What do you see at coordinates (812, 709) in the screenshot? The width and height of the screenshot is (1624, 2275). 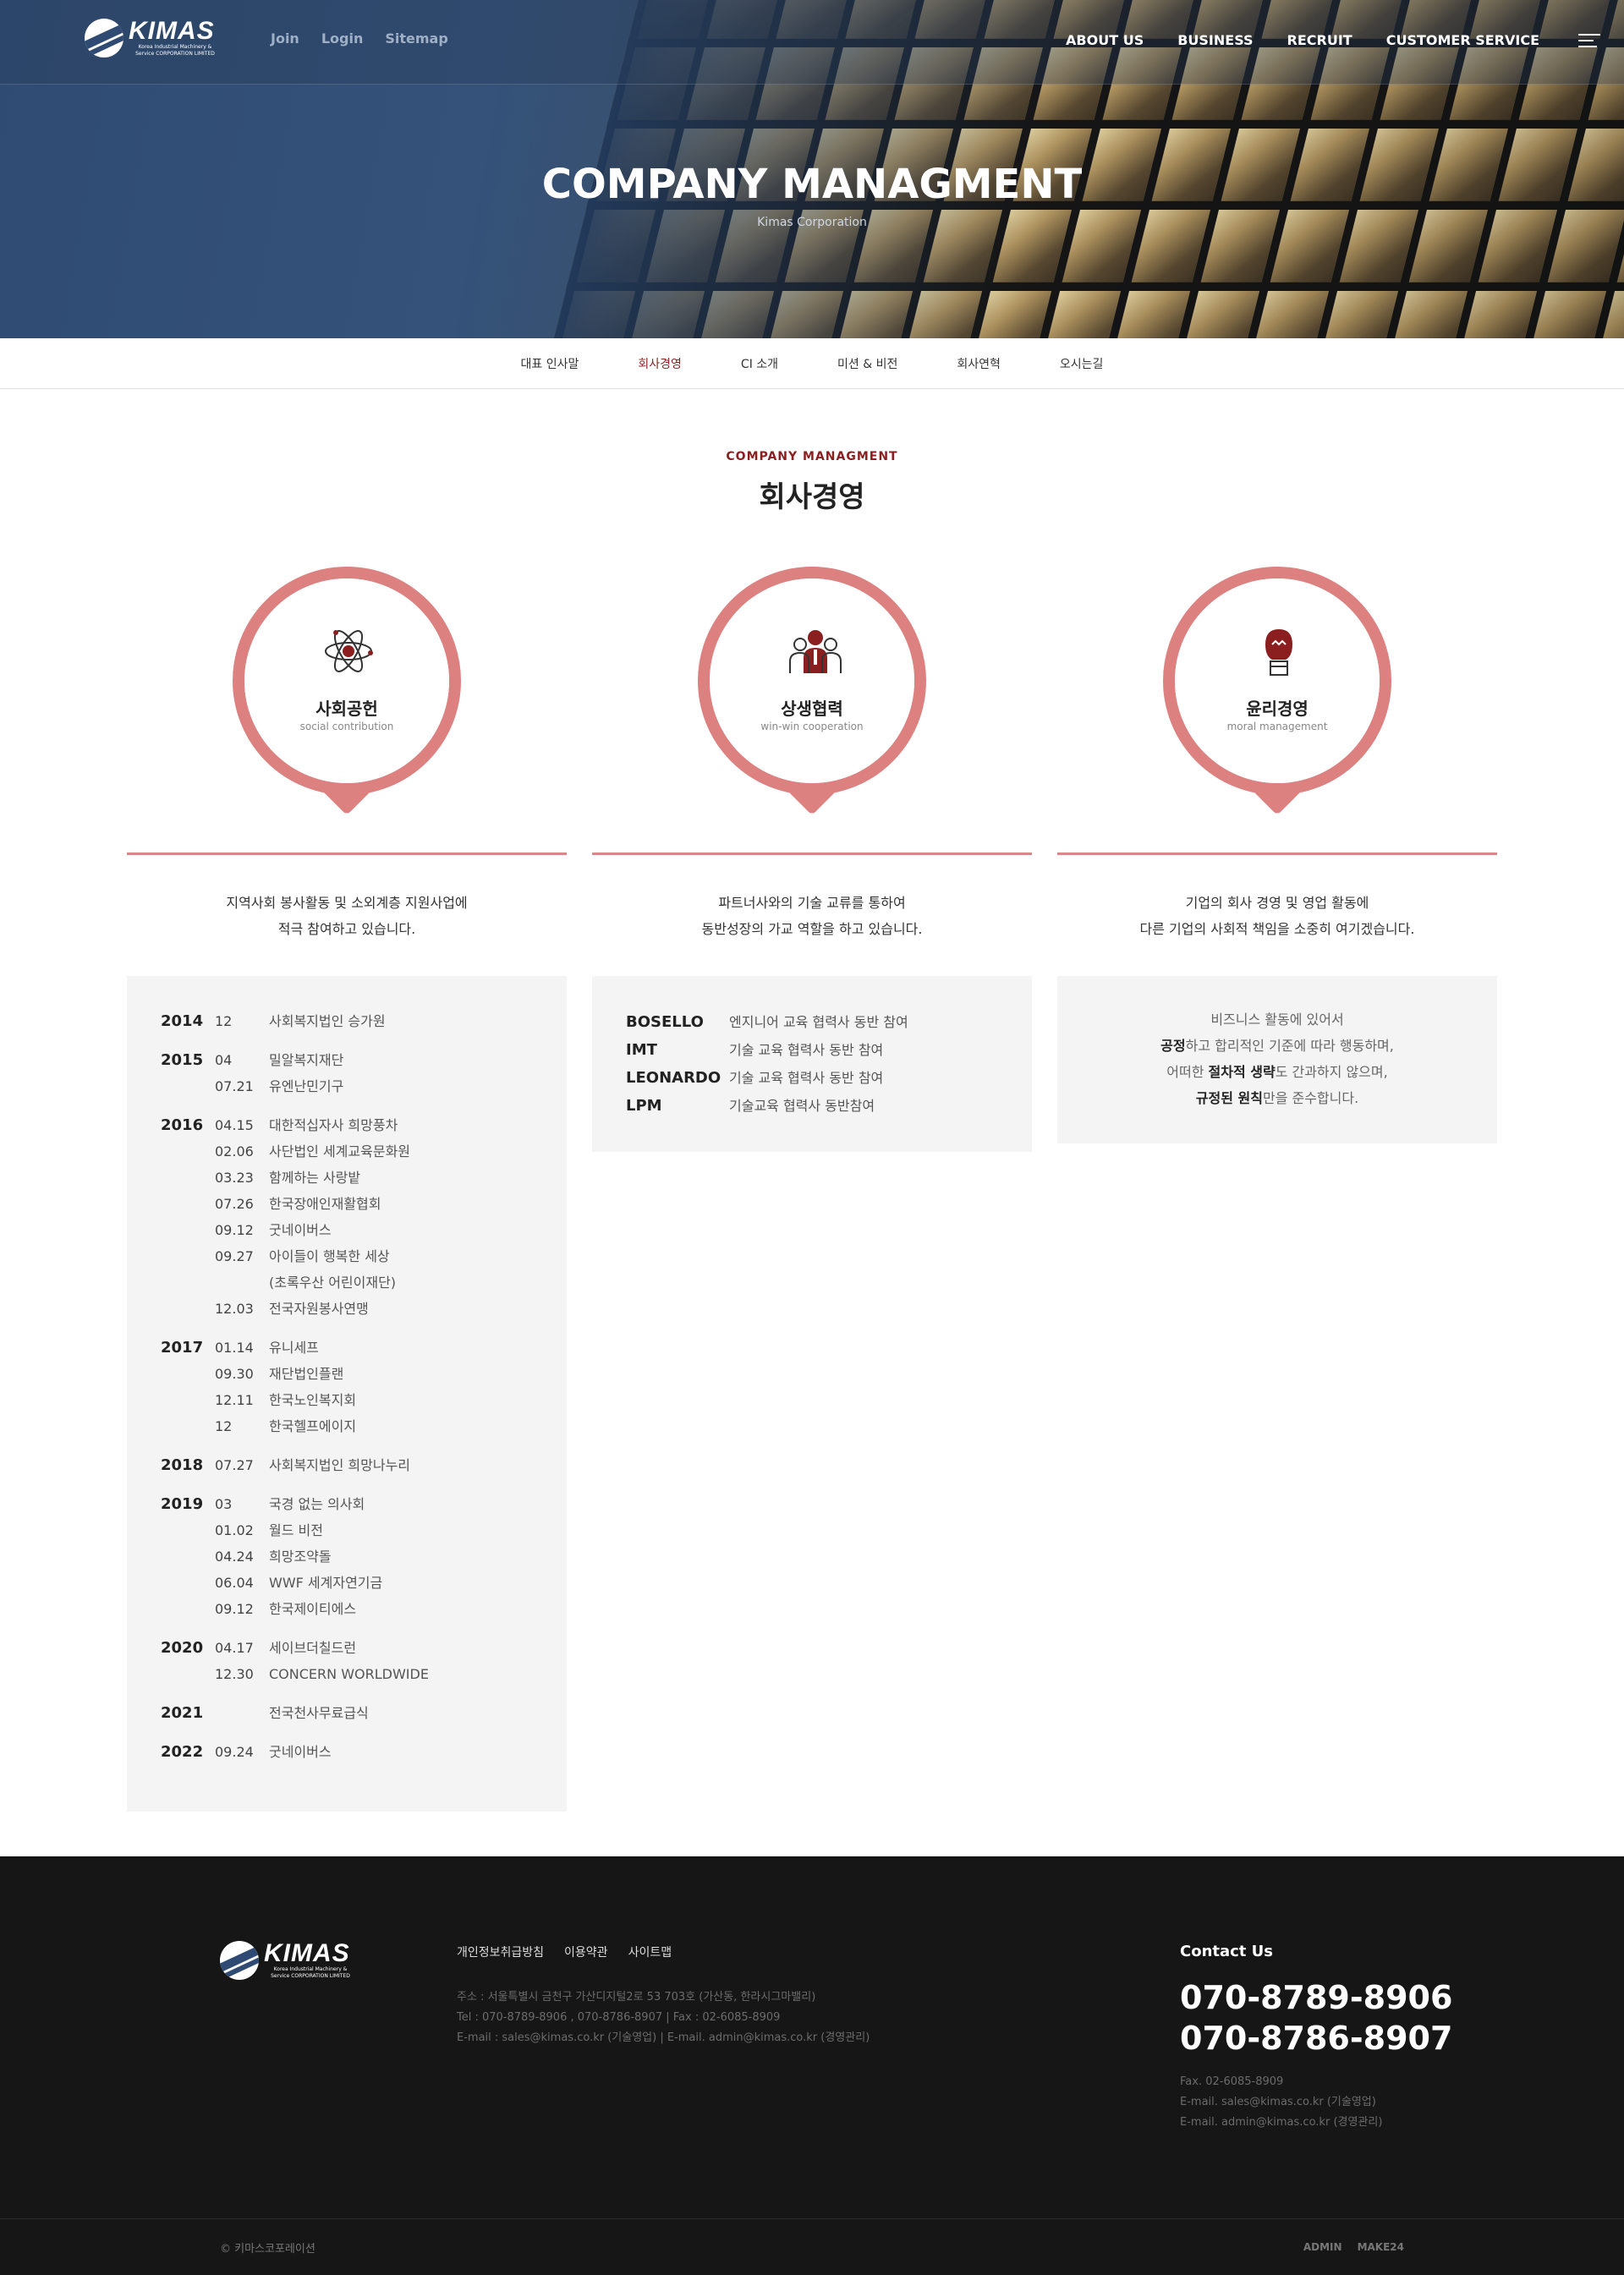 I see `card-title: 상생협력` at bounding box center [812, 709].